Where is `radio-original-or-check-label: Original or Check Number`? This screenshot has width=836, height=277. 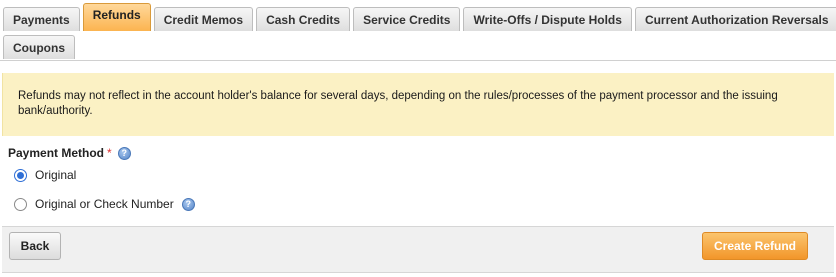
radio-original-or-check-label: Original or Check Number is located at coordinates (104, 204).